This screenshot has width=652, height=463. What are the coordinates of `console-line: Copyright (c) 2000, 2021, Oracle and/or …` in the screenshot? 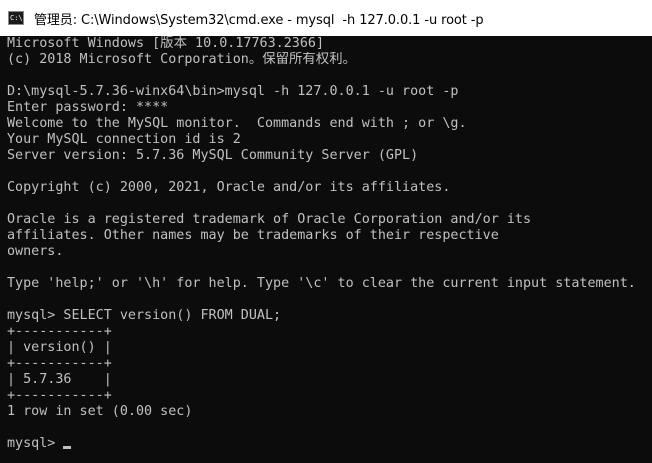 It's located at (229, 187).